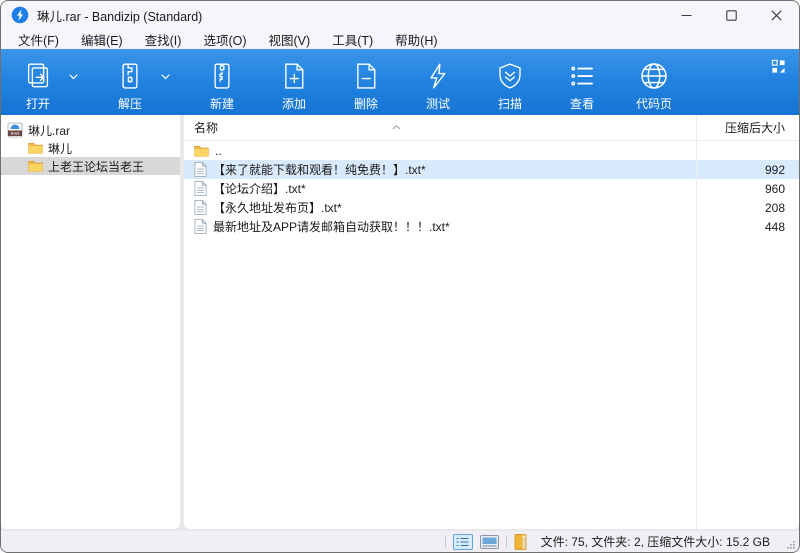 This screenshot has height=553, width=800. I want to click on table-row: 【论坛介绍】.txt* 960, so click(491, 188).